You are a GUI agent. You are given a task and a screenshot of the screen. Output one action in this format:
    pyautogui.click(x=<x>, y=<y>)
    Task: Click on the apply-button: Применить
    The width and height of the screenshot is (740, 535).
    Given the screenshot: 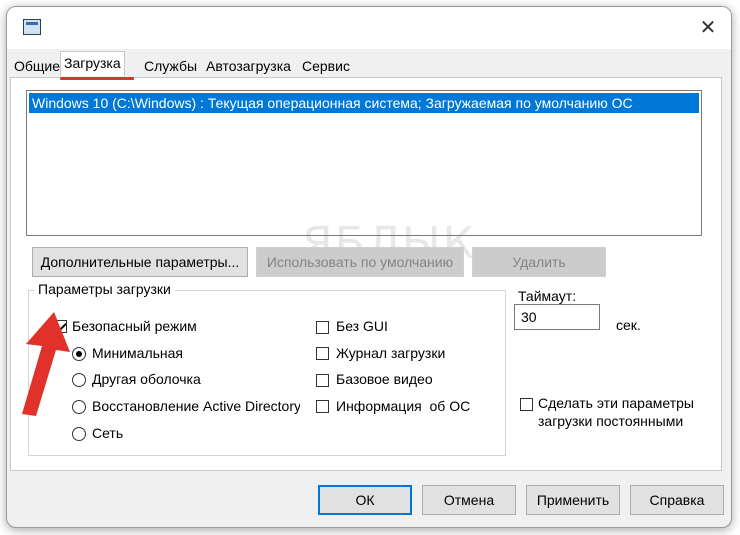 What is the action you would take?
    pyautogui.click(x=573, y=500)
    